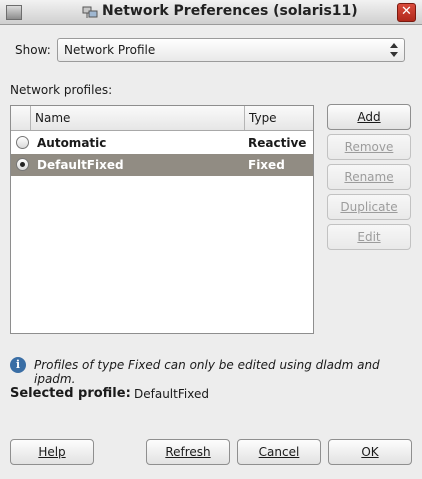 Image resolution: width=422 pixels, height=479 pixels. I want to click on column-header-name: Name, so click(138, 118).